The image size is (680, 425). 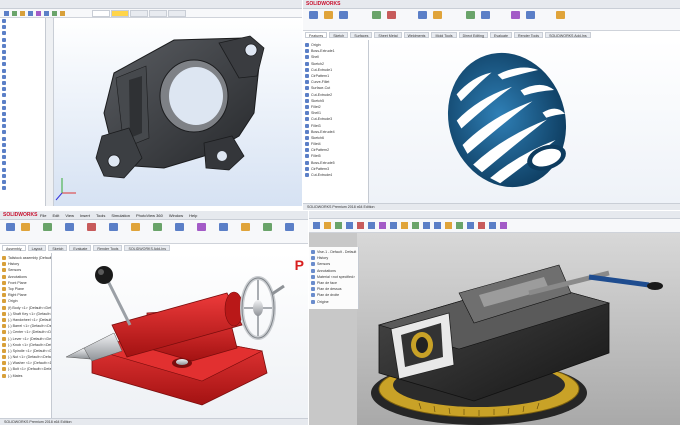 What do you see at coordinates (316, 35) in the screenshot?
I see `tab: Features` at bounding box center [316, 35].